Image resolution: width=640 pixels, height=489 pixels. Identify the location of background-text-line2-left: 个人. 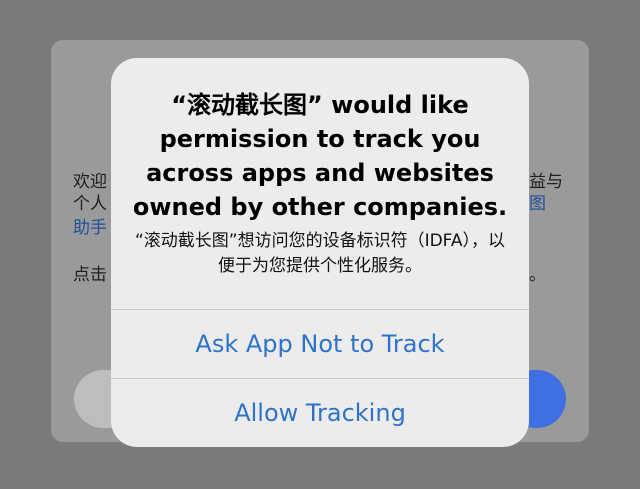
(90, 204).